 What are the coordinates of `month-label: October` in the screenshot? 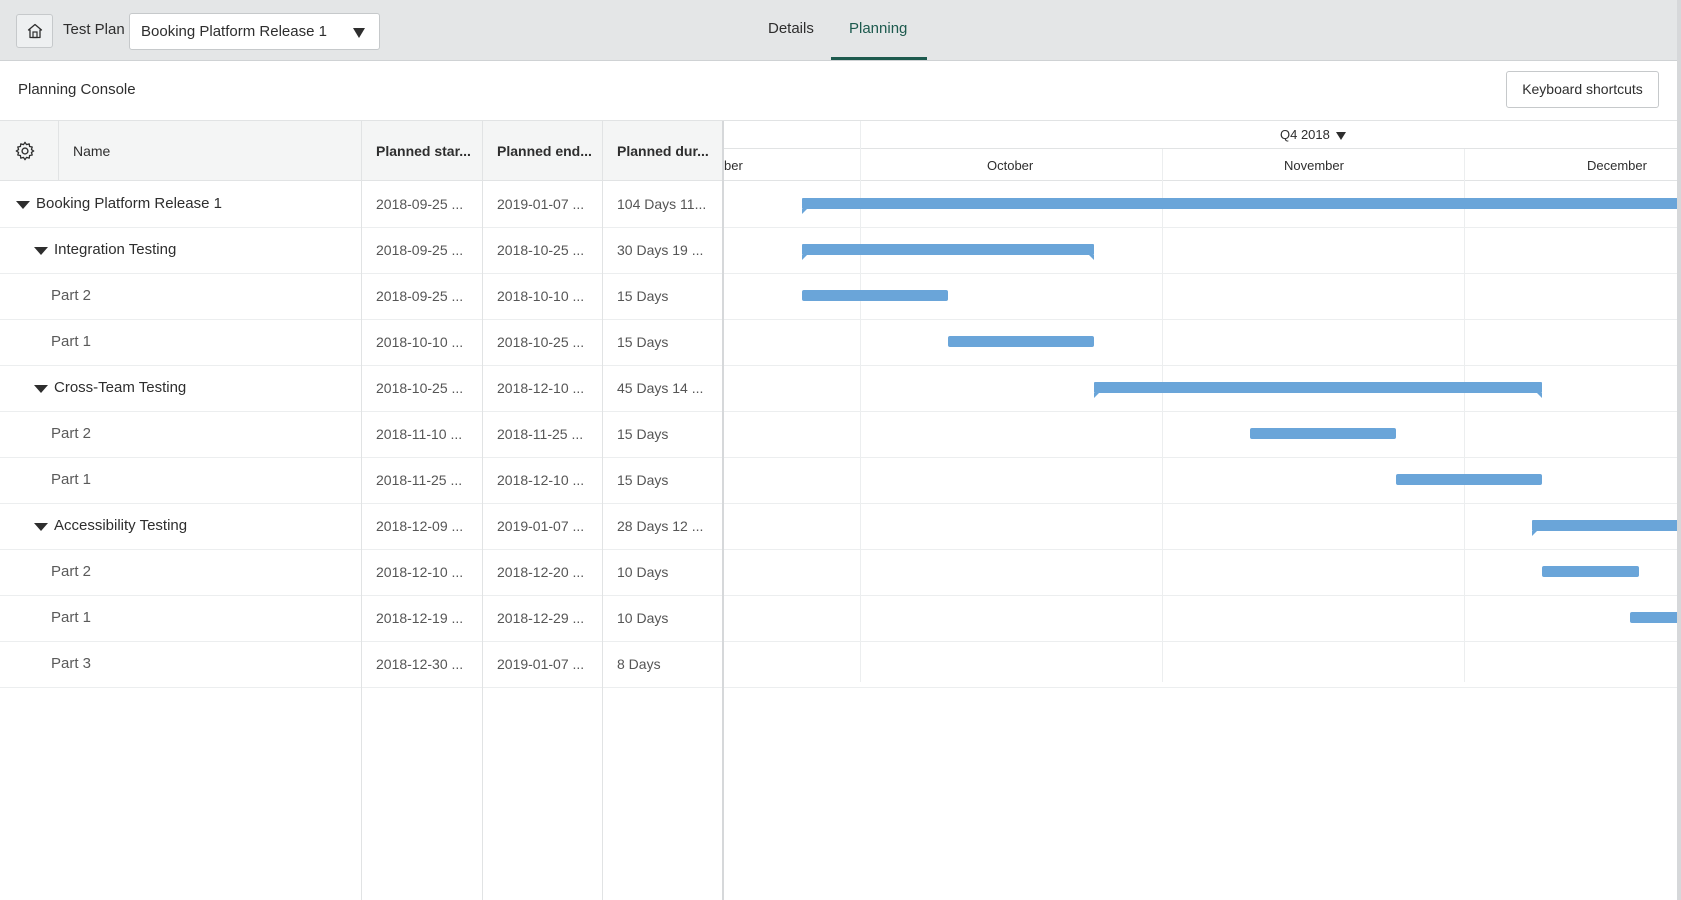 It's located at (1010, 165).